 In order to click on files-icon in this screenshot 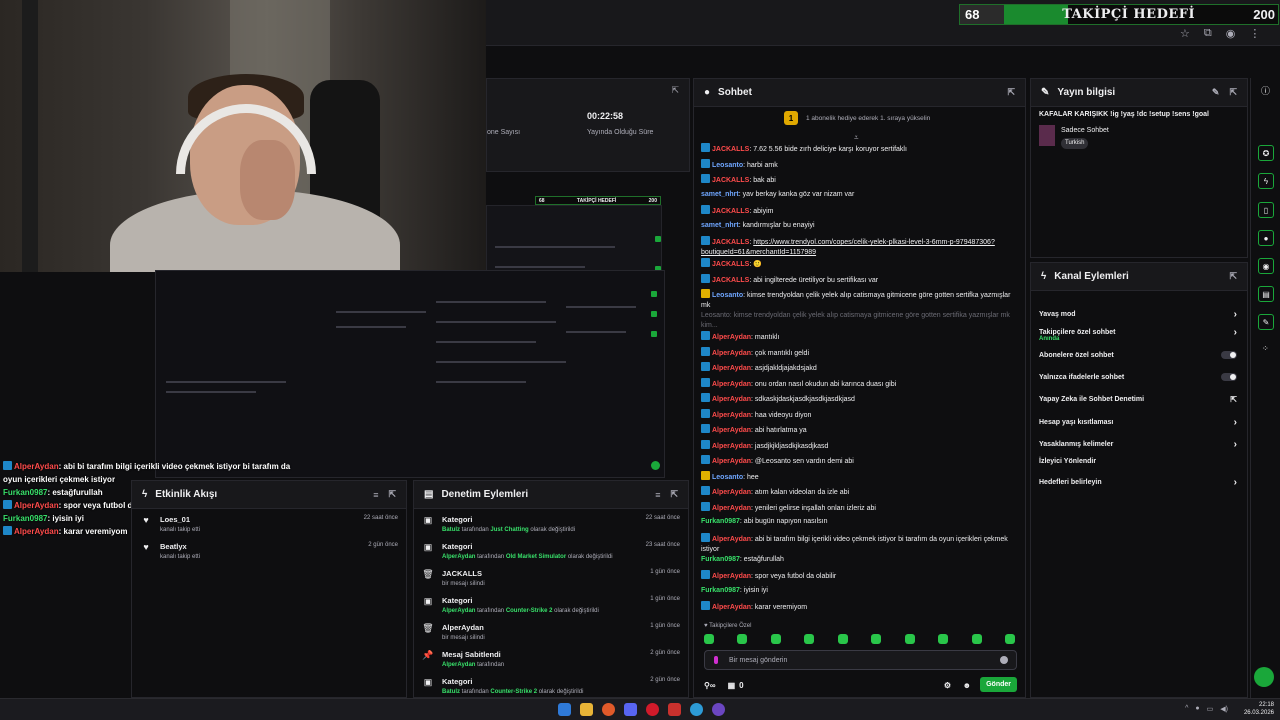, I will do `click(586, 709)`.